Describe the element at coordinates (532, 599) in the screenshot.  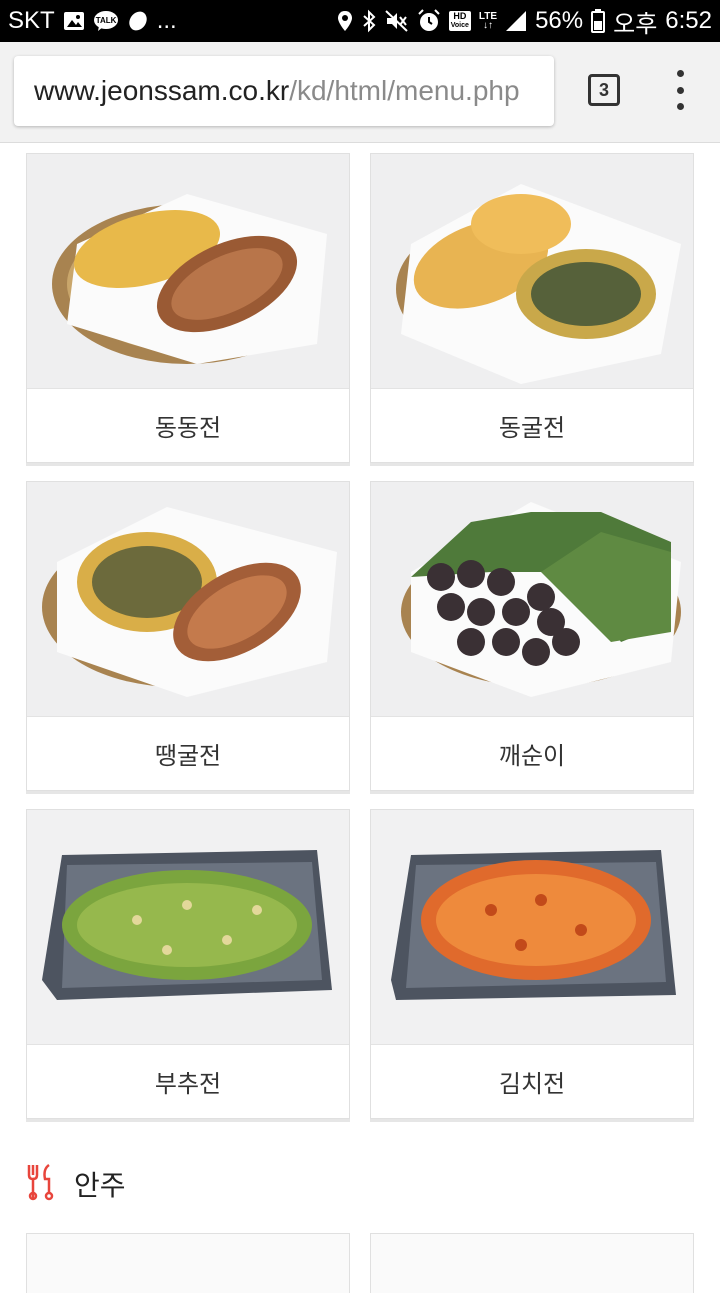
I see `kkaesooni-image` at that location.